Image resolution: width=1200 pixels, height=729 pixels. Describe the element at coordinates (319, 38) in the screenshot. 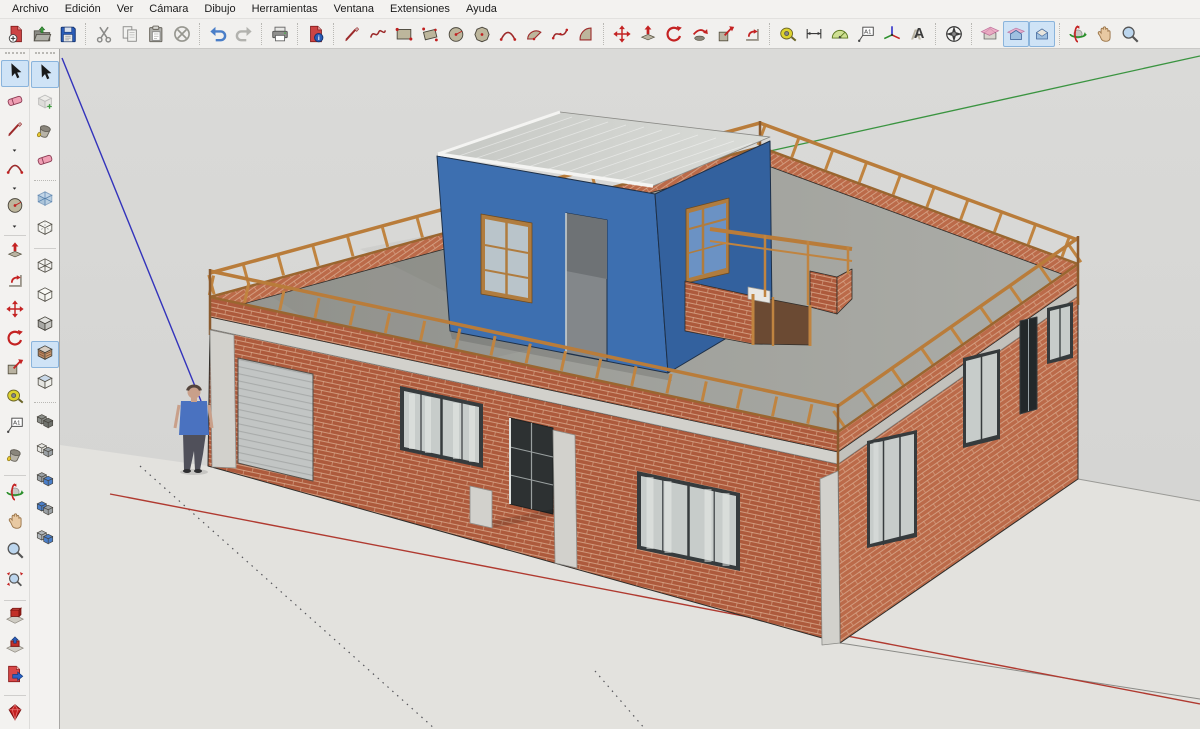

I see `svg-text: i` at that location.